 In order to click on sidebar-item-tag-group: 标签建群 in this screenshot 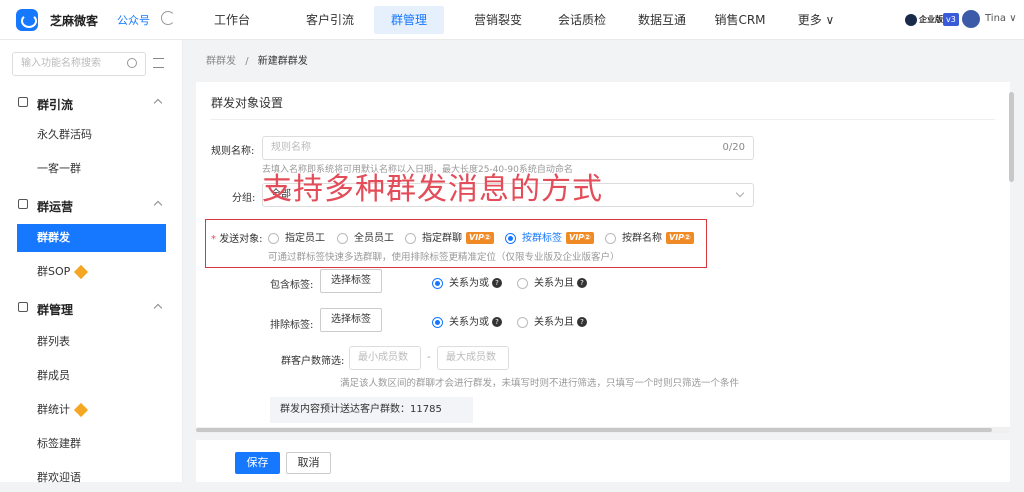, I will do `click(91, 444)`.